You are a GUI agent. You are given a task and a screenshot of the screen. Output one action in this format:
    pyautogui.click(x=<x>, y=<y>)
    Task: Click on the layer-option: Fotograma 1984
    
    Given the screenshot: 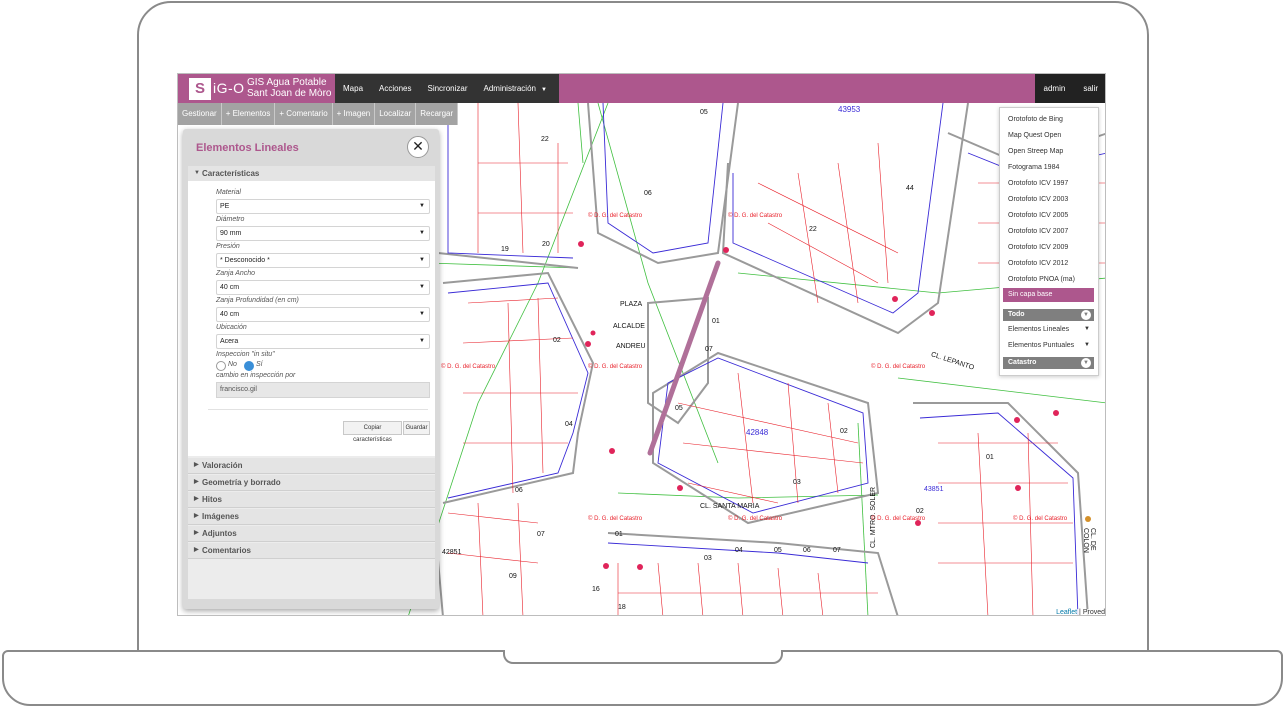 What is the action you would take?
    pyautogui.click(x=1033, y=167)
    